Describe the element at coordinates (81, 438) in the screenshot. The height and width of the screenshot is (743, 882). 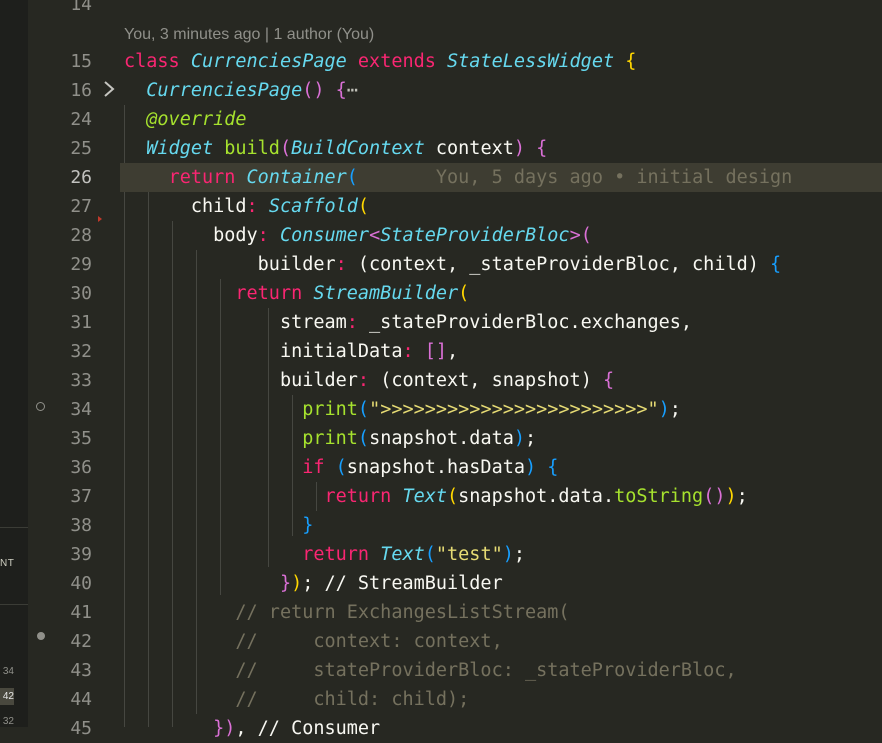
I see `line-number: 35` at that location.